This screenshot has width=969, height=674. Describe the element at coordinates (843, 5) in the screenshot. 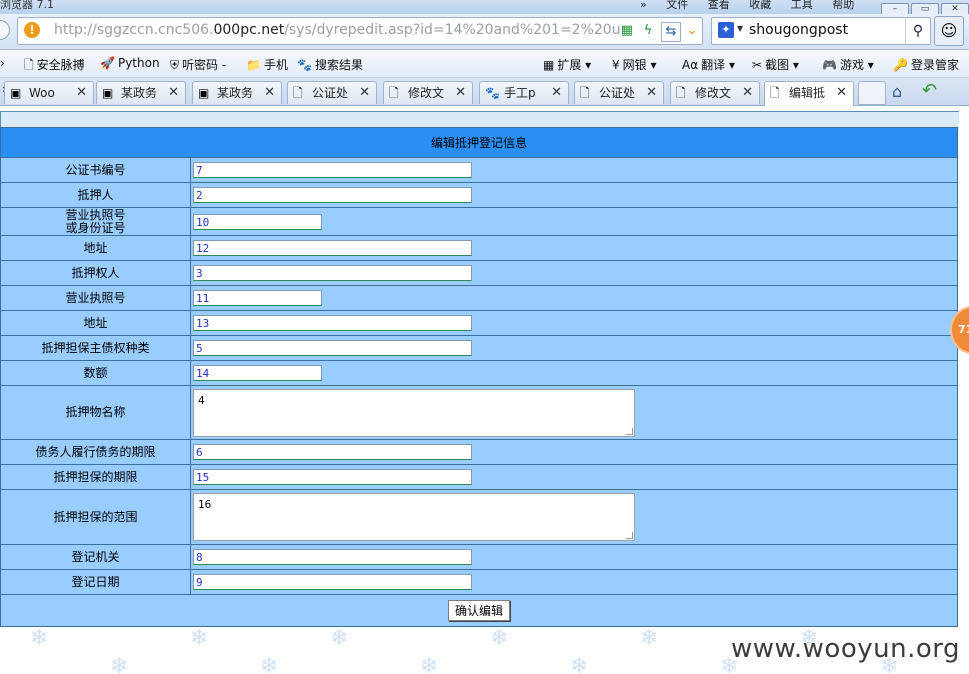

I see `menu-help: 帮助` at that location.